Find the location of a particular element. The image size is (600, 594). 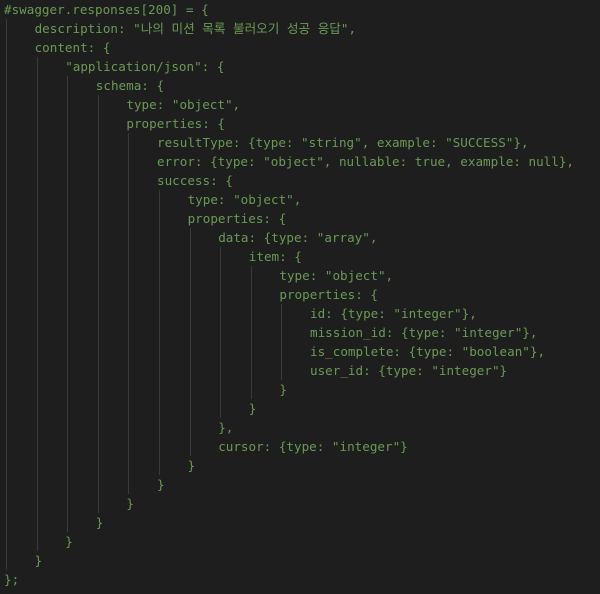

code-line-text: type: "object", is located at coordinates (183, 104).